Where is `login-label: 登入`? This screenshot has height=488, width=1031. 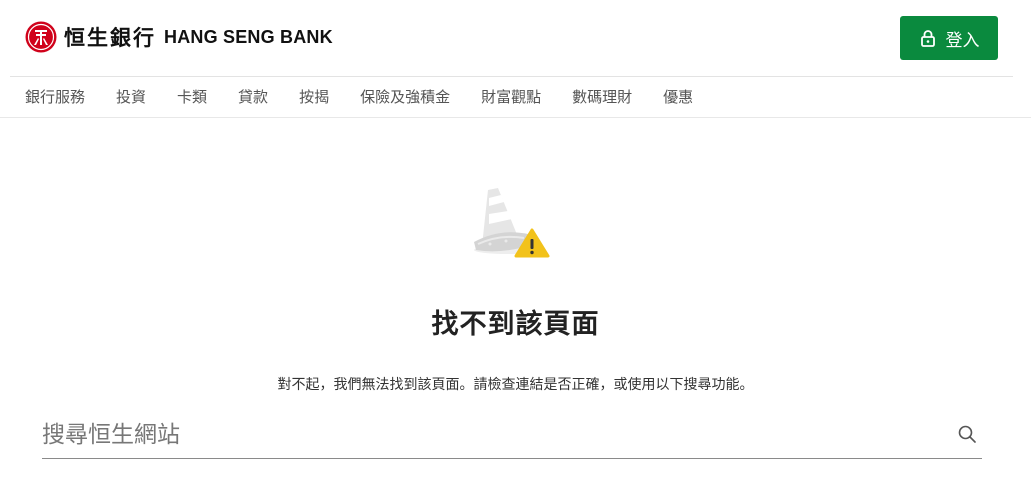
login-label: 登入 is located at coordinates (962, 40).